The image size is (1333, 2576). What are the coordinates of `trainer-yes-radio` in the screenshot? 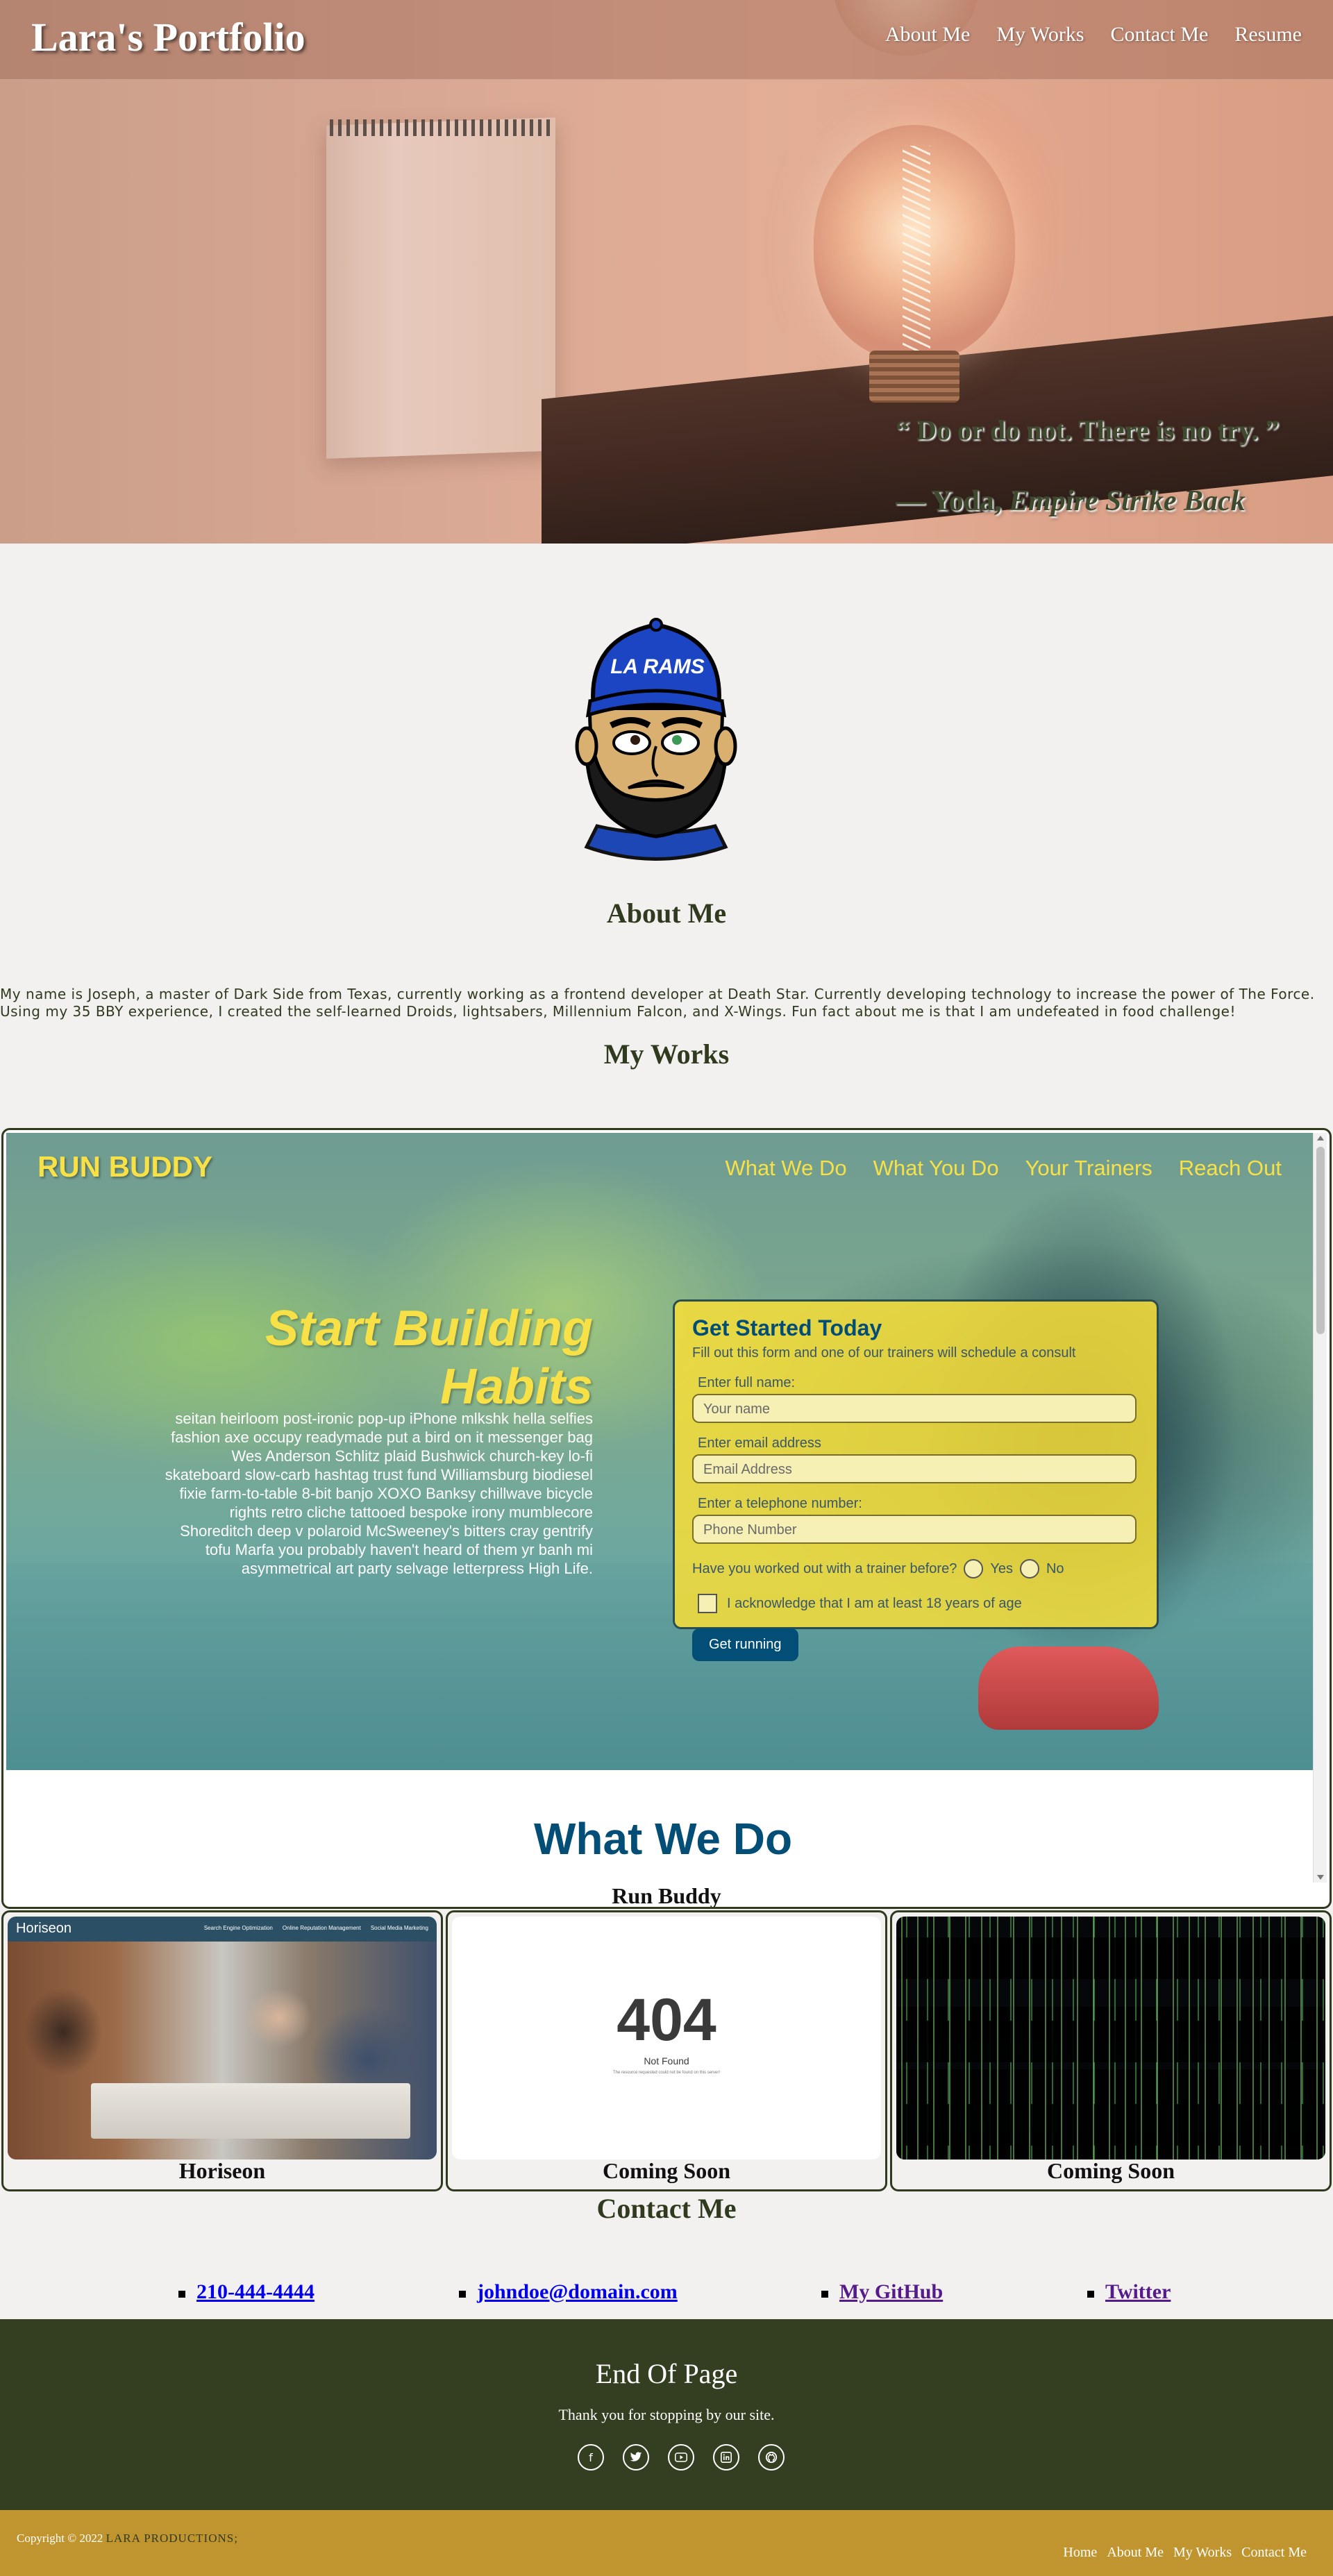 It's located at (974, 1569).